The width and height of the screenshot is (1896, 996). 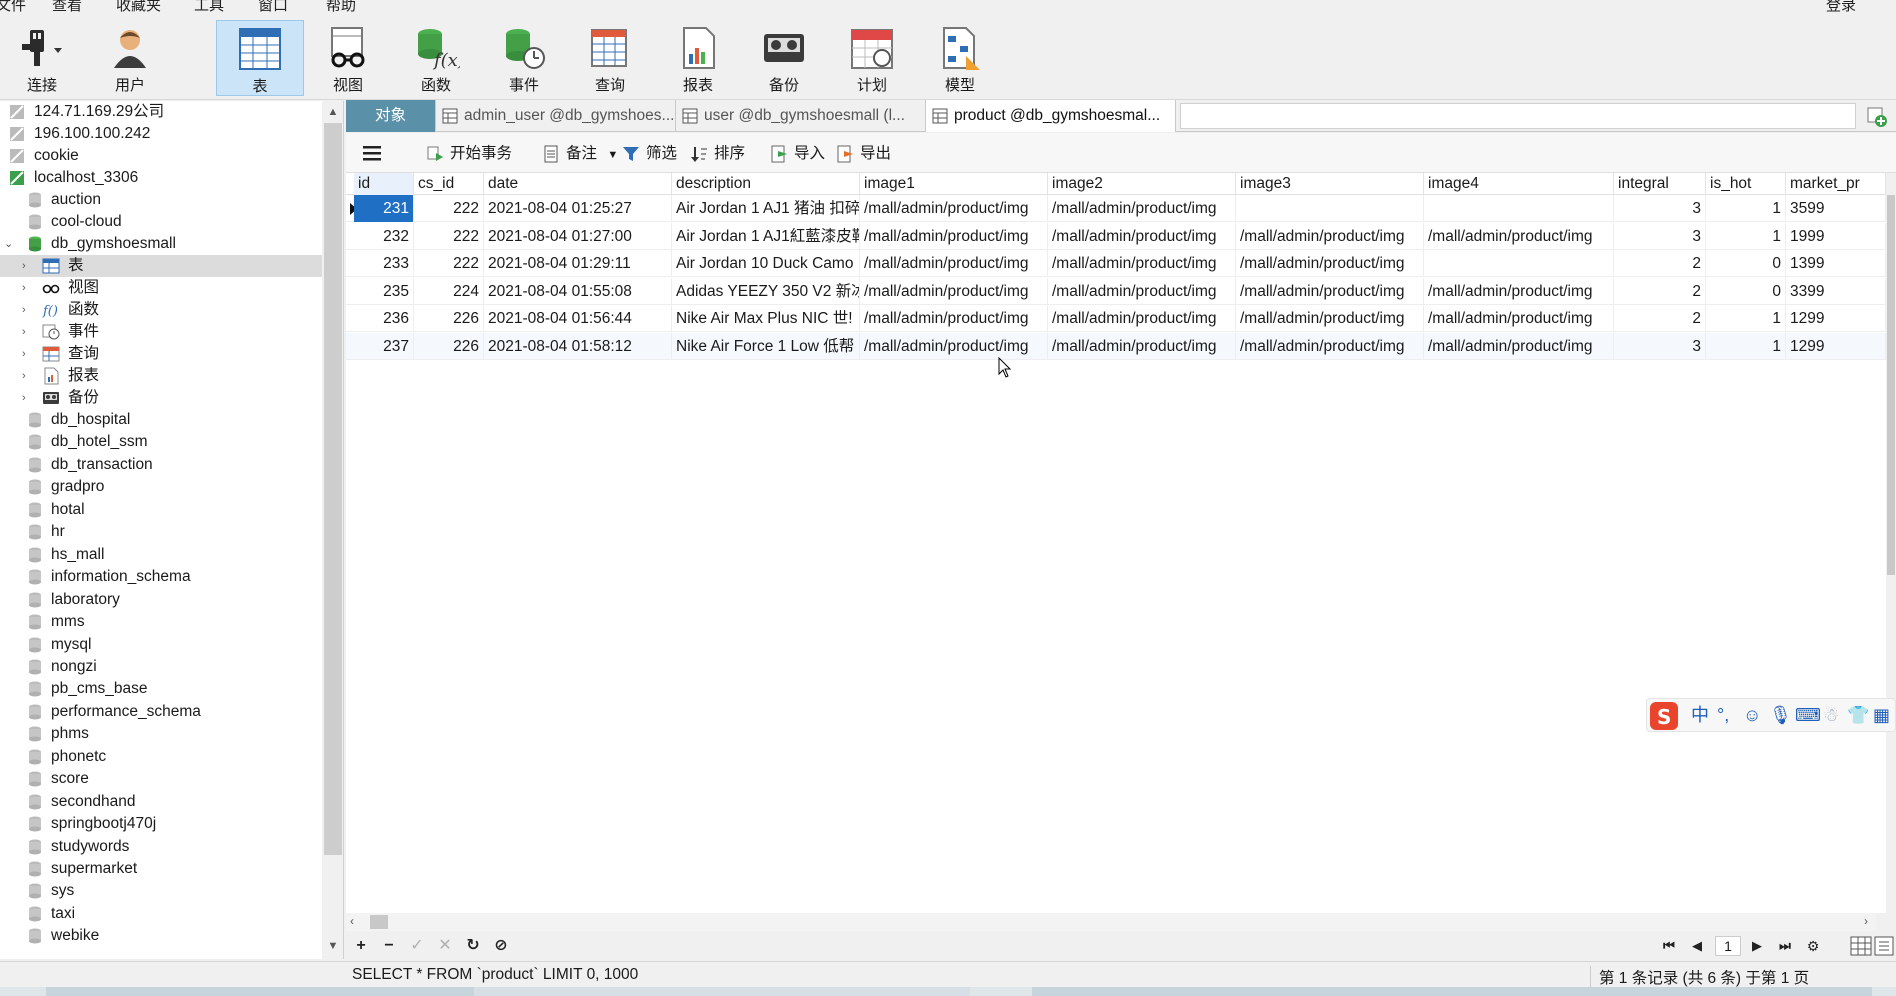 What do you see at coordinates (766, 319) in the screenshot?
I see `cell-description: Nike Air Max Plus NIC 世!` at bounding box center [766, 319].